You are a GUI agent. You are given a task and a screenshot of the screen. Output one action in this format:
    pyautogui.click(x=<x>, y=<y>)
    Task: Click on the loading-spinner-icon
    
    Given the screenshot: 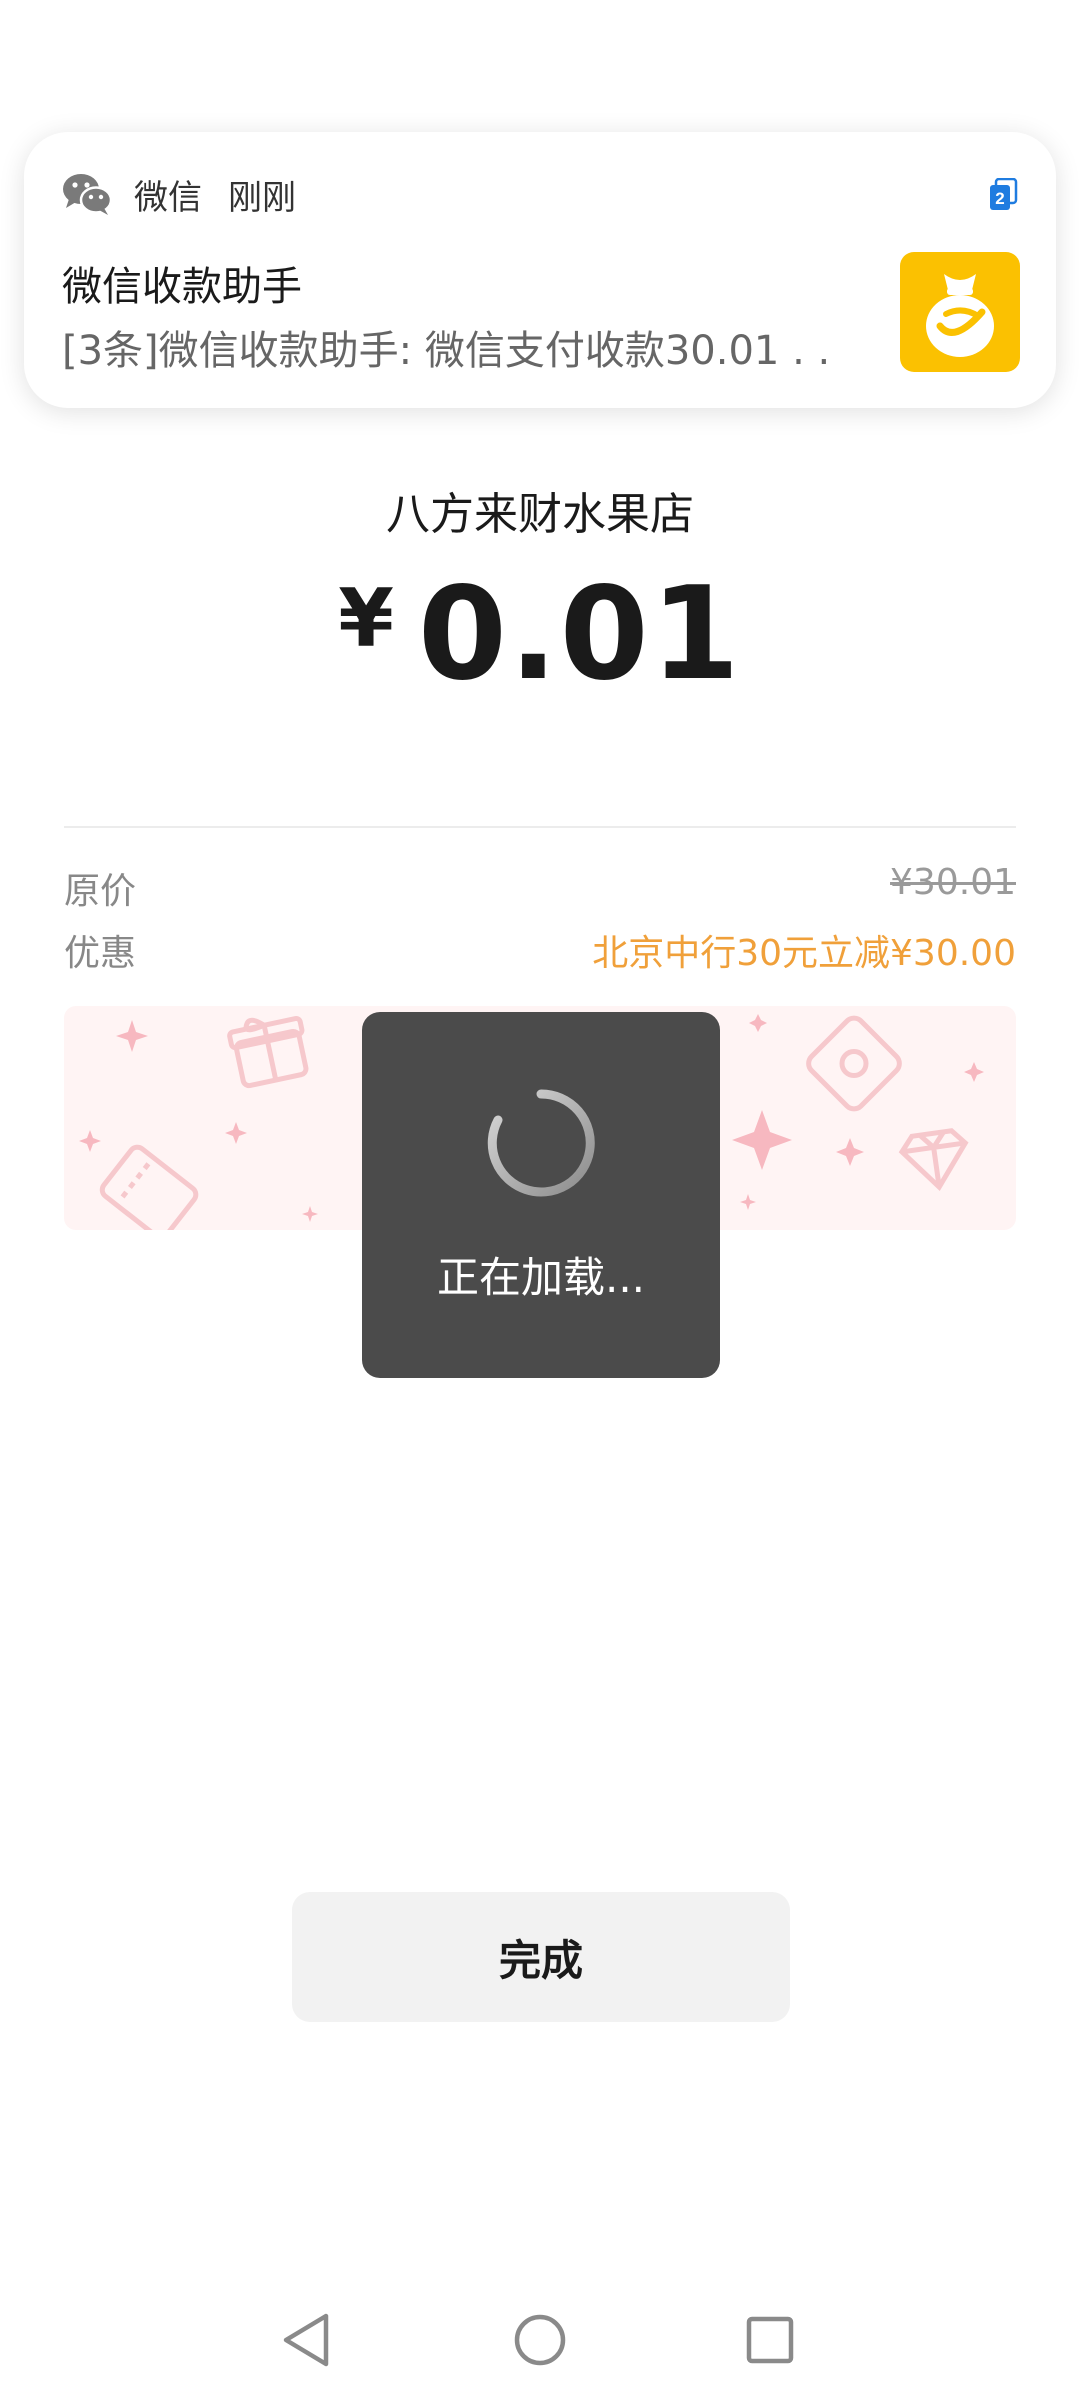 What is the action you would take?
    pyautogui.click(x=541, y=1143)
    